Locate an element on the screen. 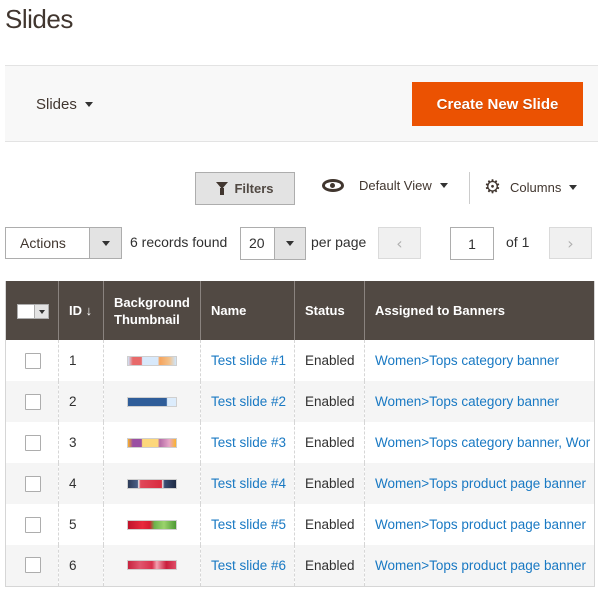 This screenshot has width=600, height=593. column-header-banners: Assigned to Banners is located at coordinates (479, 310).